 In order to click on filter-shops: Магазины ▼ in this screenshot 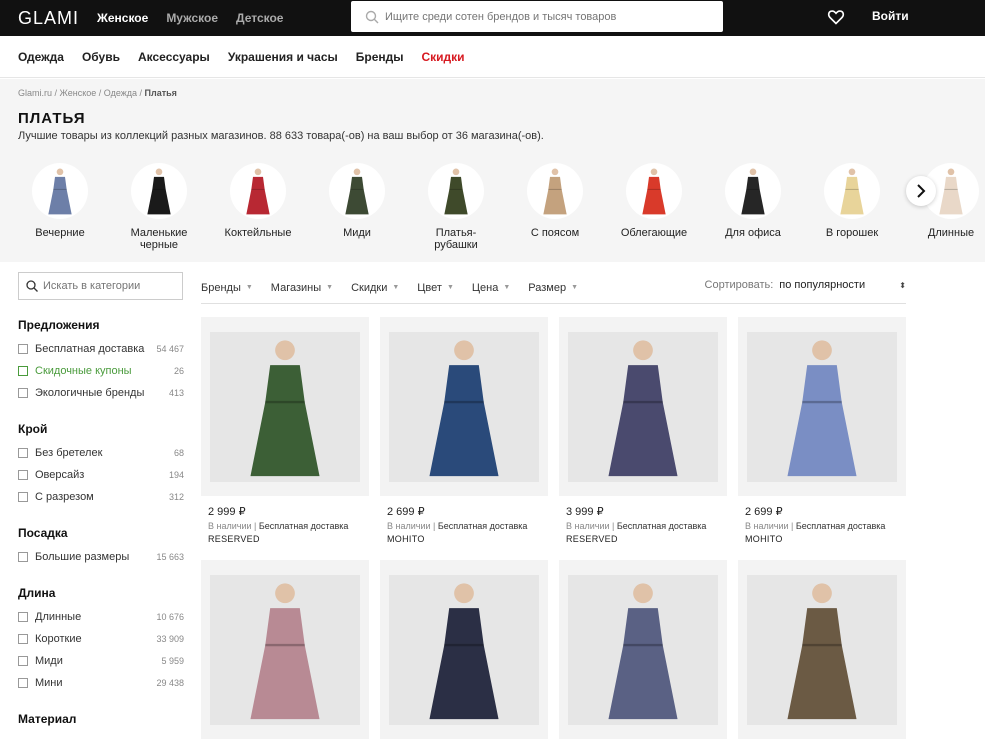, I will do `click(302, 288)`.